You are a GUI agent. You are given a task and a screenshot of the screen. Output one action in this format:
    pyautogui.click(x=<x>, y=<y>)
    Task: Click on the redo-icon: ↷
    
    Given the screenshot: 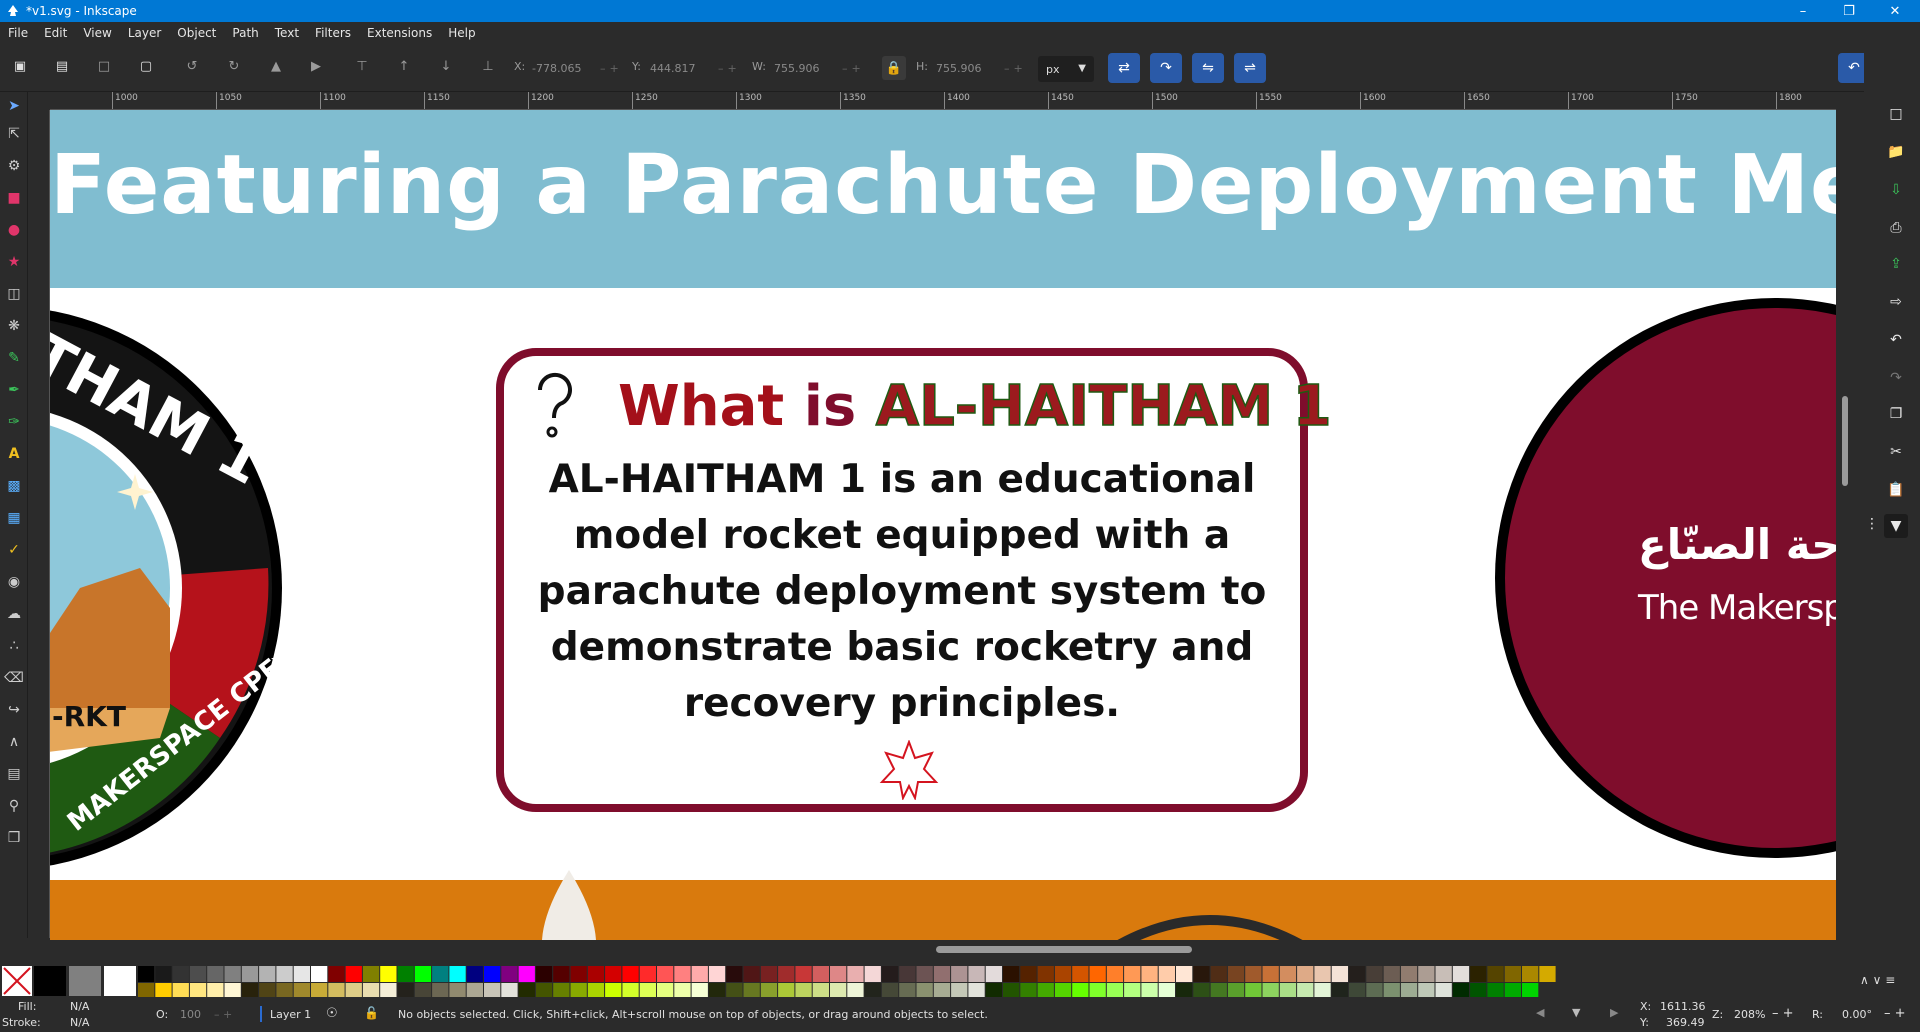 What is the action you would take?
    pyautogui.click(x=1896, y=378)
    